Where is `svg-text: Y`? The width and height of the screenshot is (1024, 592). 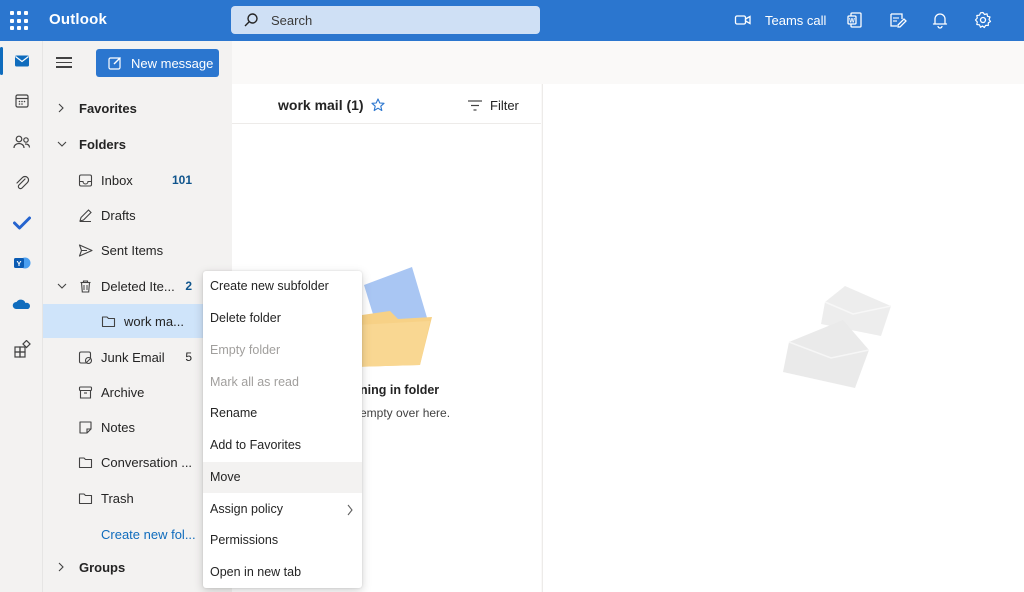 svg-text: Y is located at coordinates (18, 263).